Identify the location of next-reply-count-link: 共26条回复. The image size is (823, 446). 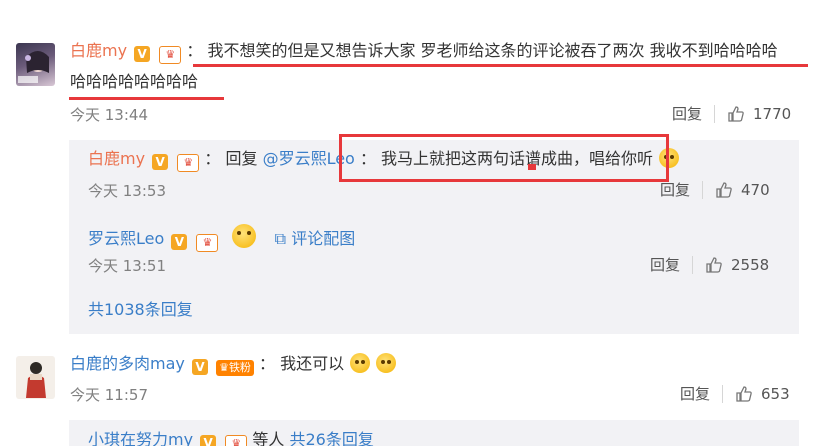
(331, 438).